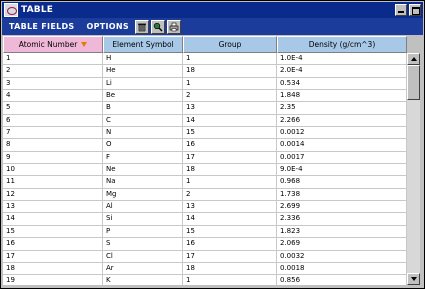  Describe the element at coordinates (143, 108) in the screenshot. I see `table-cell: B` at that location.